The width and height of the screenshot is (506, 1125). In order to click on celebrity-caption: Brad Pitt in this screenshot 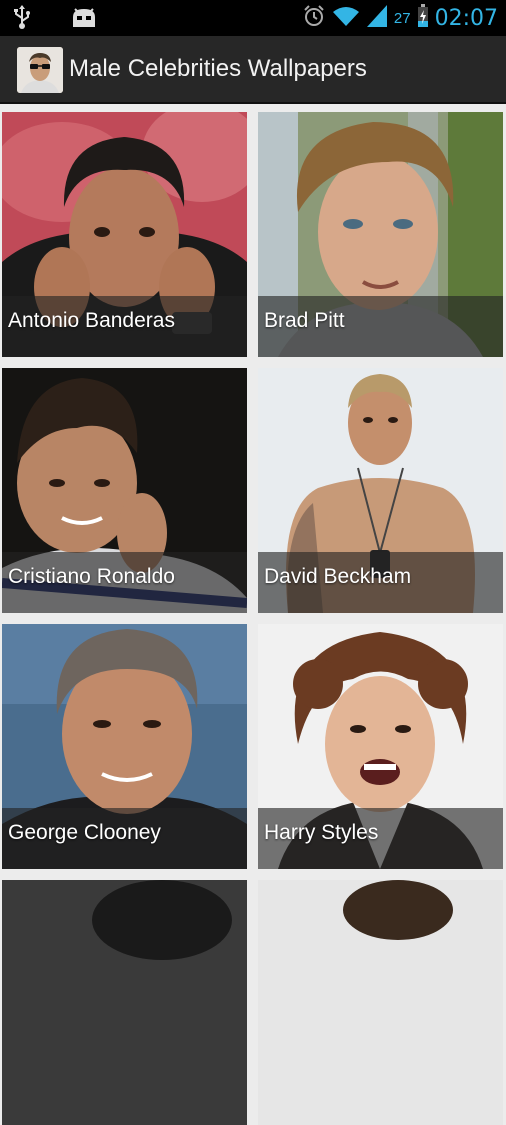, I will do `click(380, 326)`.